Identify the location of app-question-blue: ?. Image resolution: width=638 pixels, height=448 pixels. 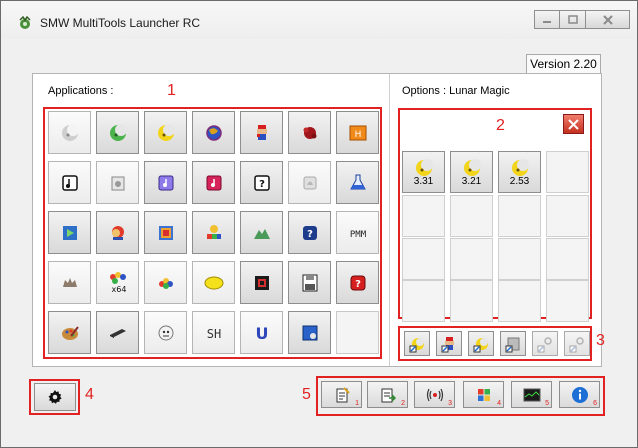
(309, 232).